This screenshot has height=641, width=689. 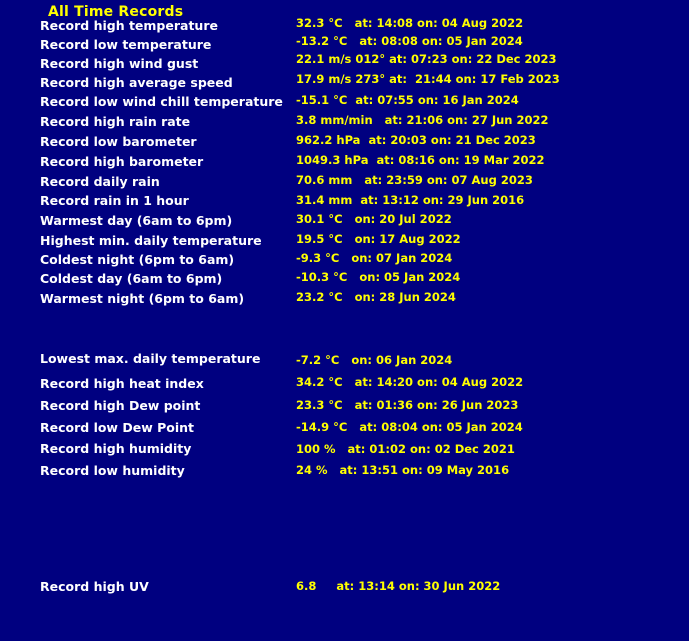 What do you see at coordinates (405, 449) in the screenshot?
I see `record-value: 100 % at: 01:02 on: 02 Dec 2021` at bounding box center [405, 449].